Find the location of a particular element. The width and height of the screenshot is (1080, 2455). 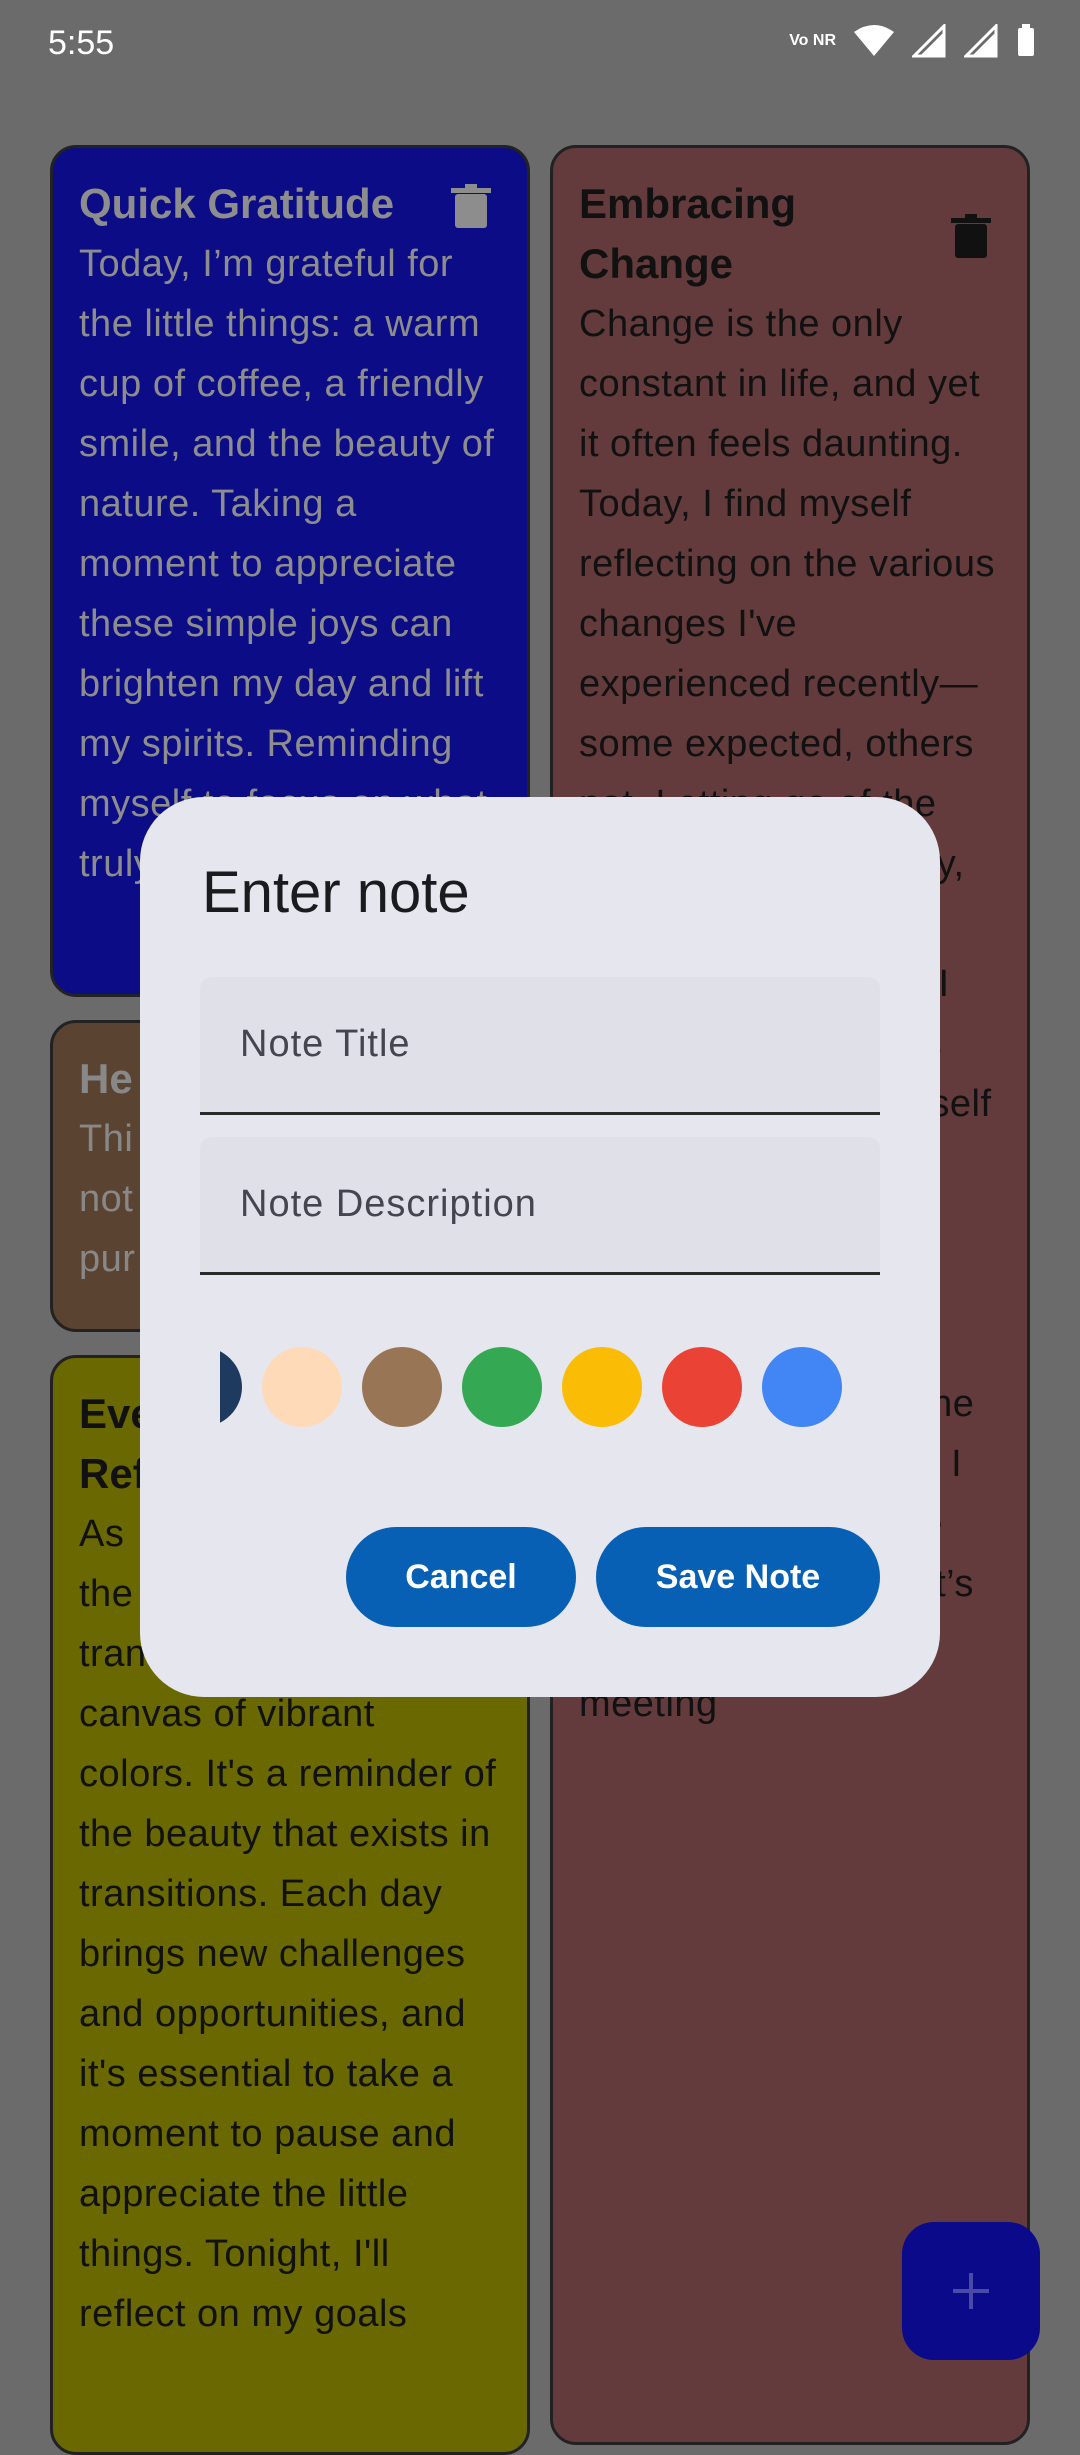

note-title-field is located at coordinates (540, 1046).